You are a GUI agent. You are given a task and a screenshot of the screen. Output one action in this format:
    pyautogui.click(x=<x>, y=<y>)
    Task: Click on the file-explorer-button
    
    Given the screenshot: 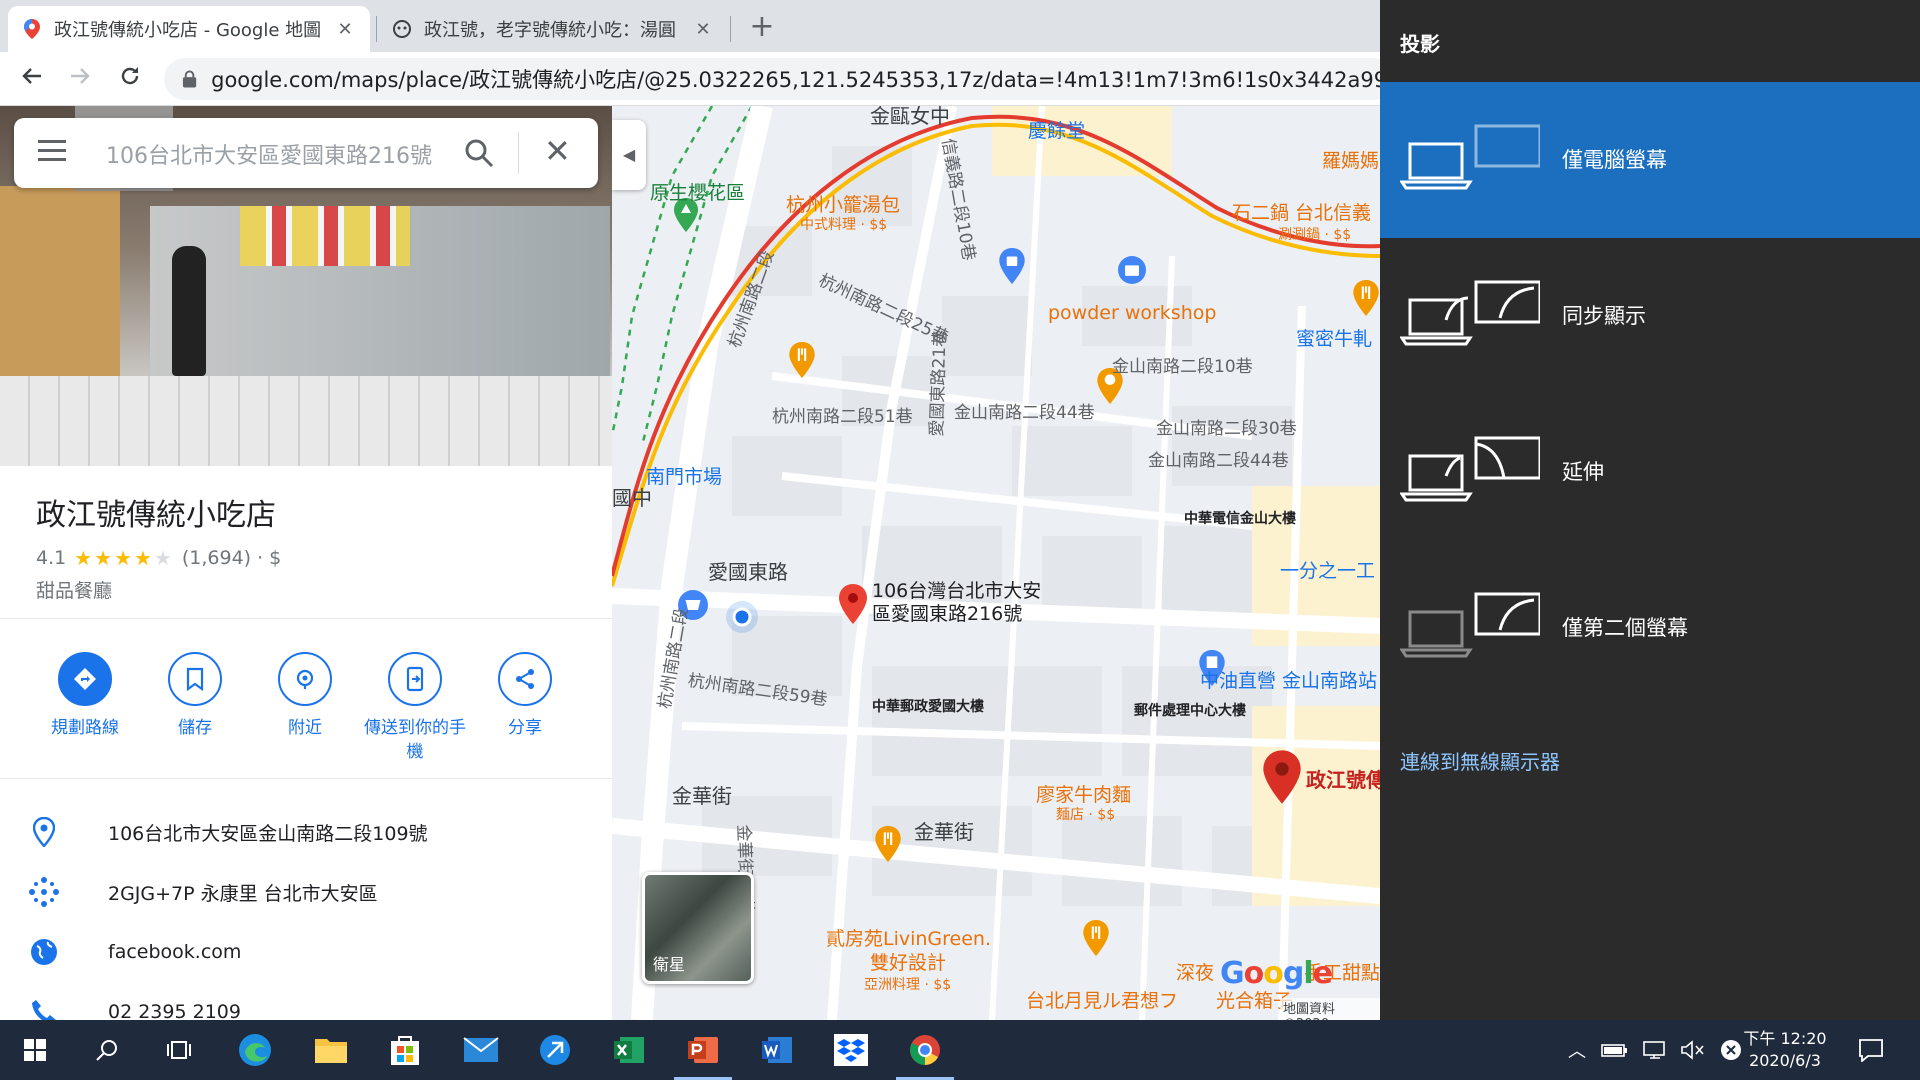 What is the action you would take?
    pyautogui.click(x=331, y=1050)
    